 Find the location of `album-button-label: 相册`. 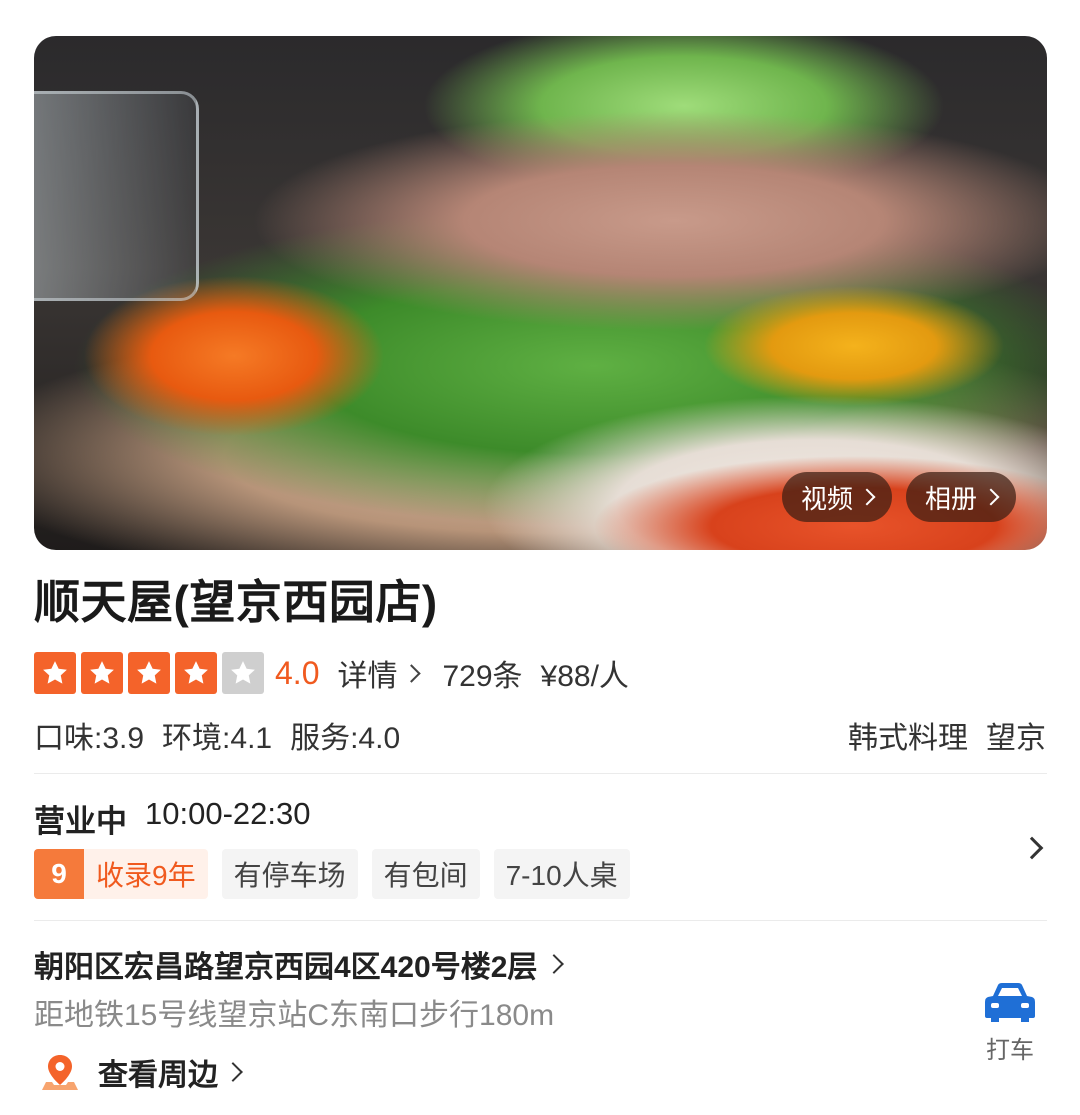

album-button-label: 相册 is located at coordinates (950, 498).